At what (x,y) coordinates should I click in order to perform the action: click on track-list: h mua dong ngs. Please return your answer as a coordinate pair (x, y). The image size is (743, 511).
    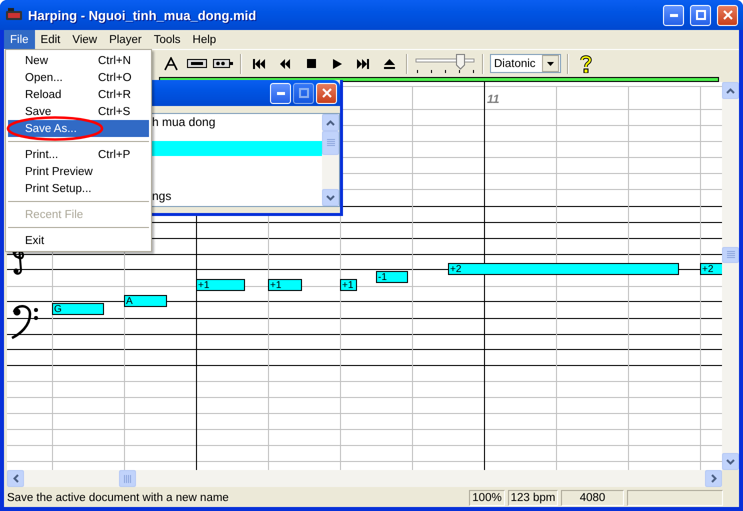
    Looking at the image, I should click on (246, 160).